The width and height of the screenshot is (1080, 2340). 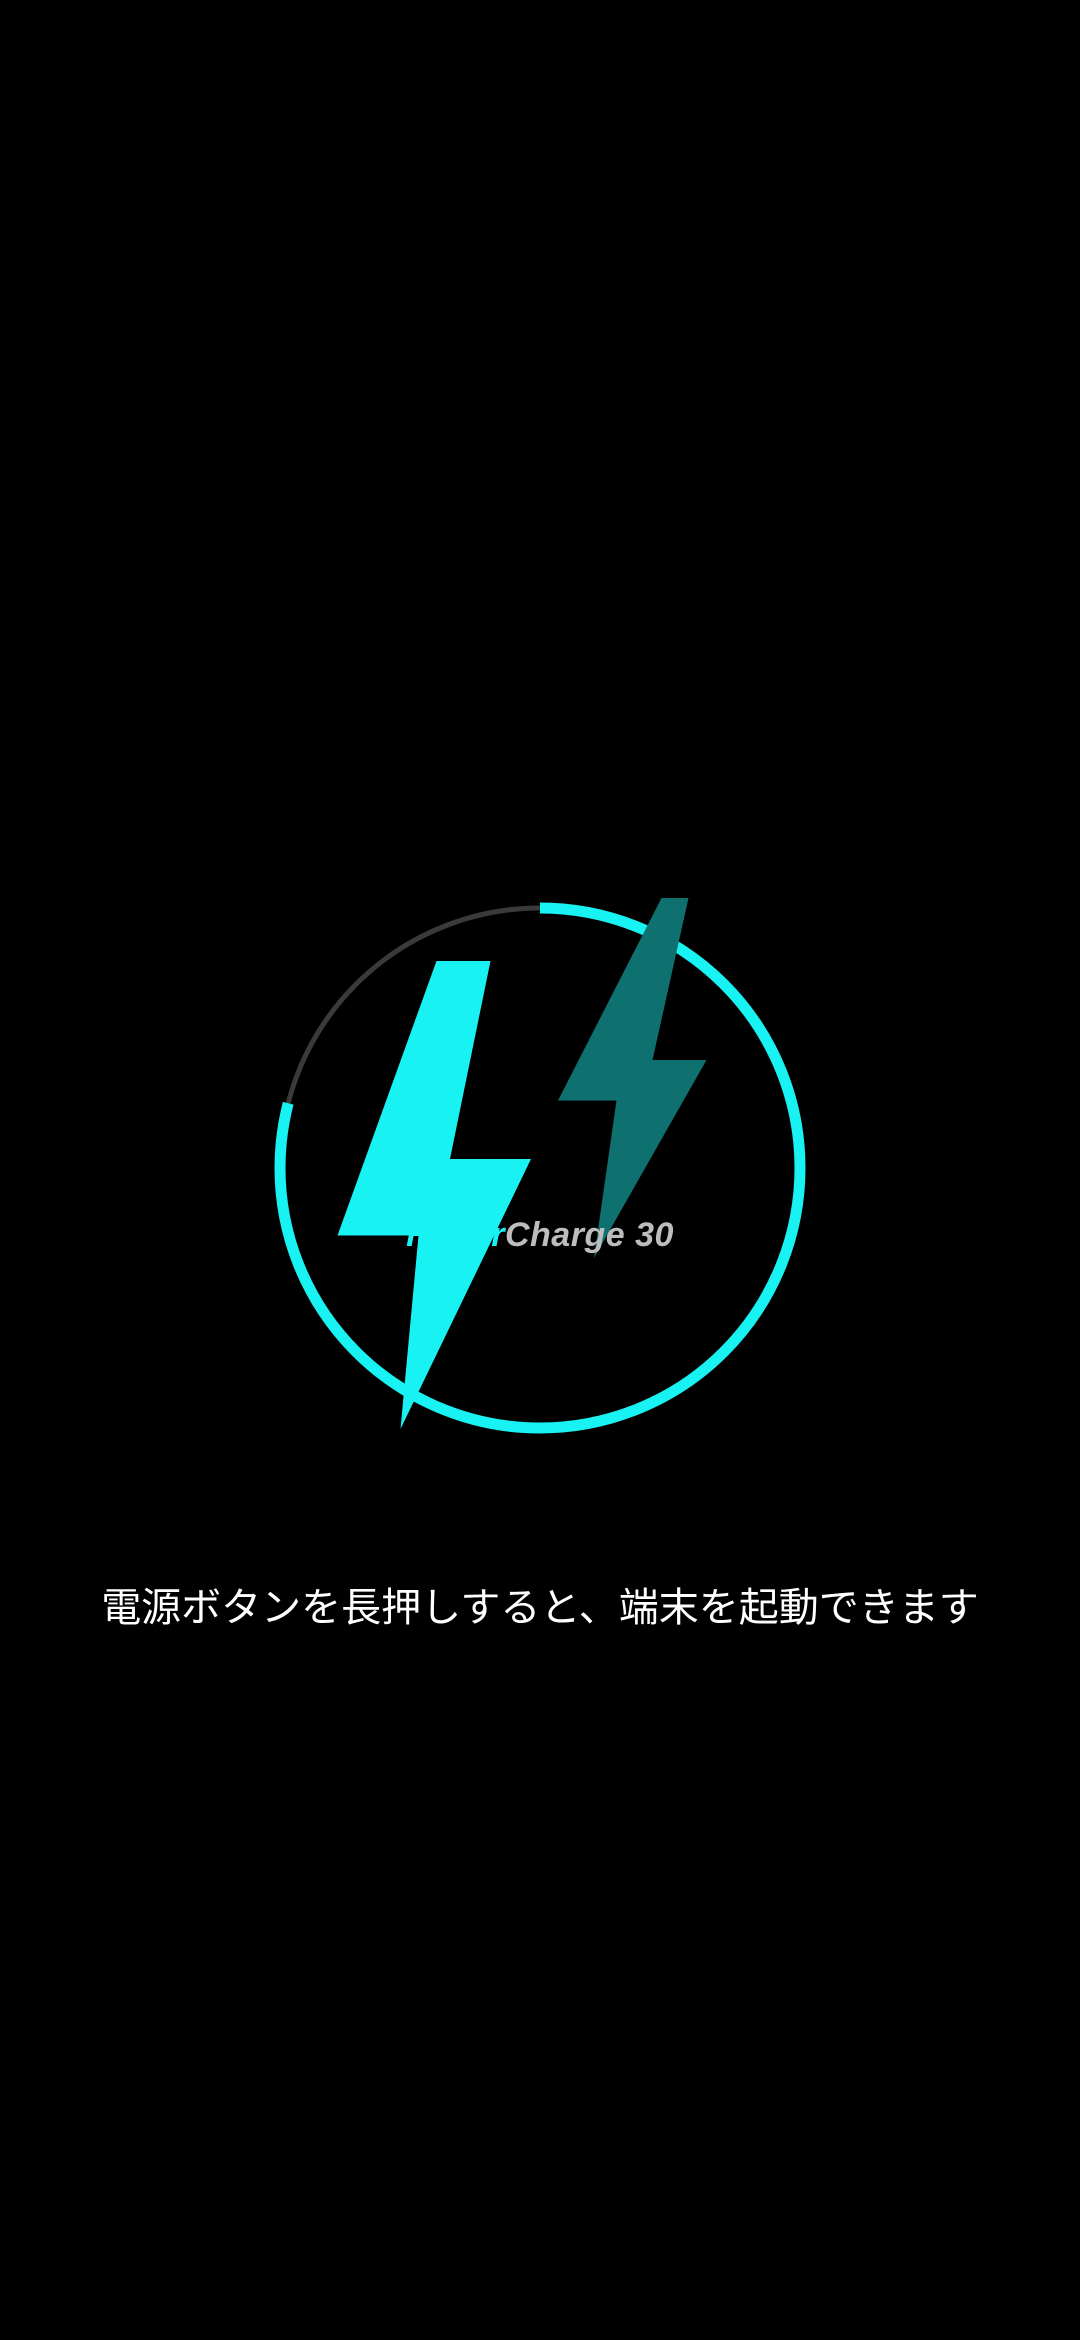 What do you see at coordinates (434, 1195) in the screenshot?
I see `primary-bolt-icon` at bounding box center [434, 1195].